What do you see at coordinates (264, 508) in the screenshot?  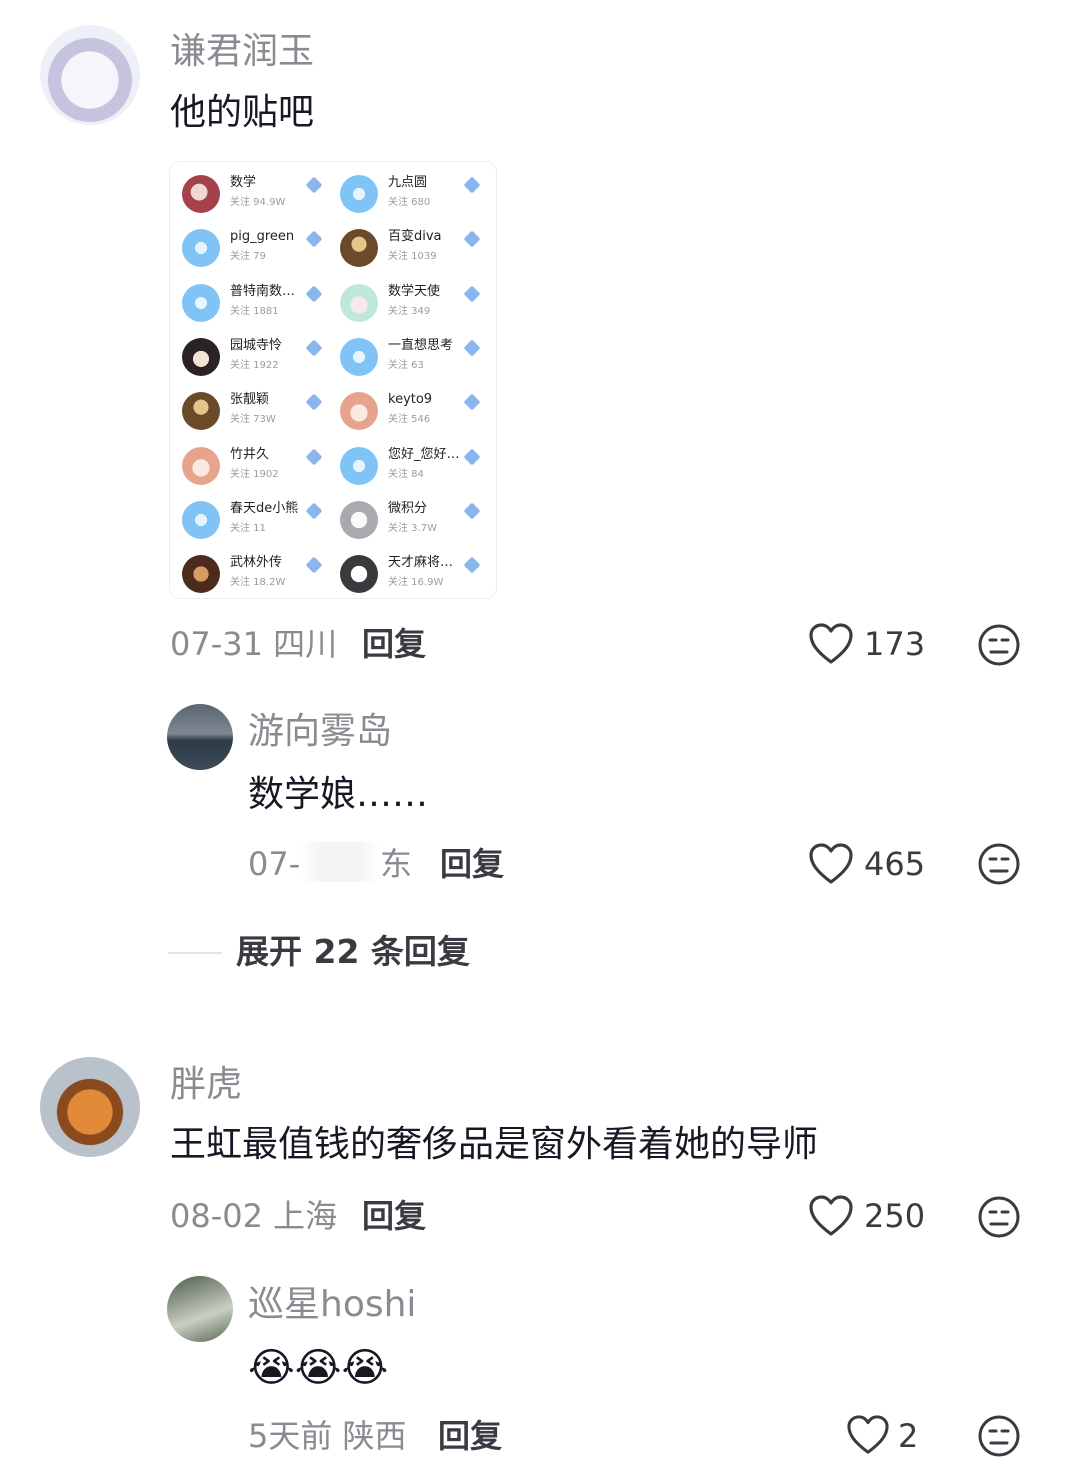 I see `forum-name: 春天de小熊` at bounding box center [264, 508].